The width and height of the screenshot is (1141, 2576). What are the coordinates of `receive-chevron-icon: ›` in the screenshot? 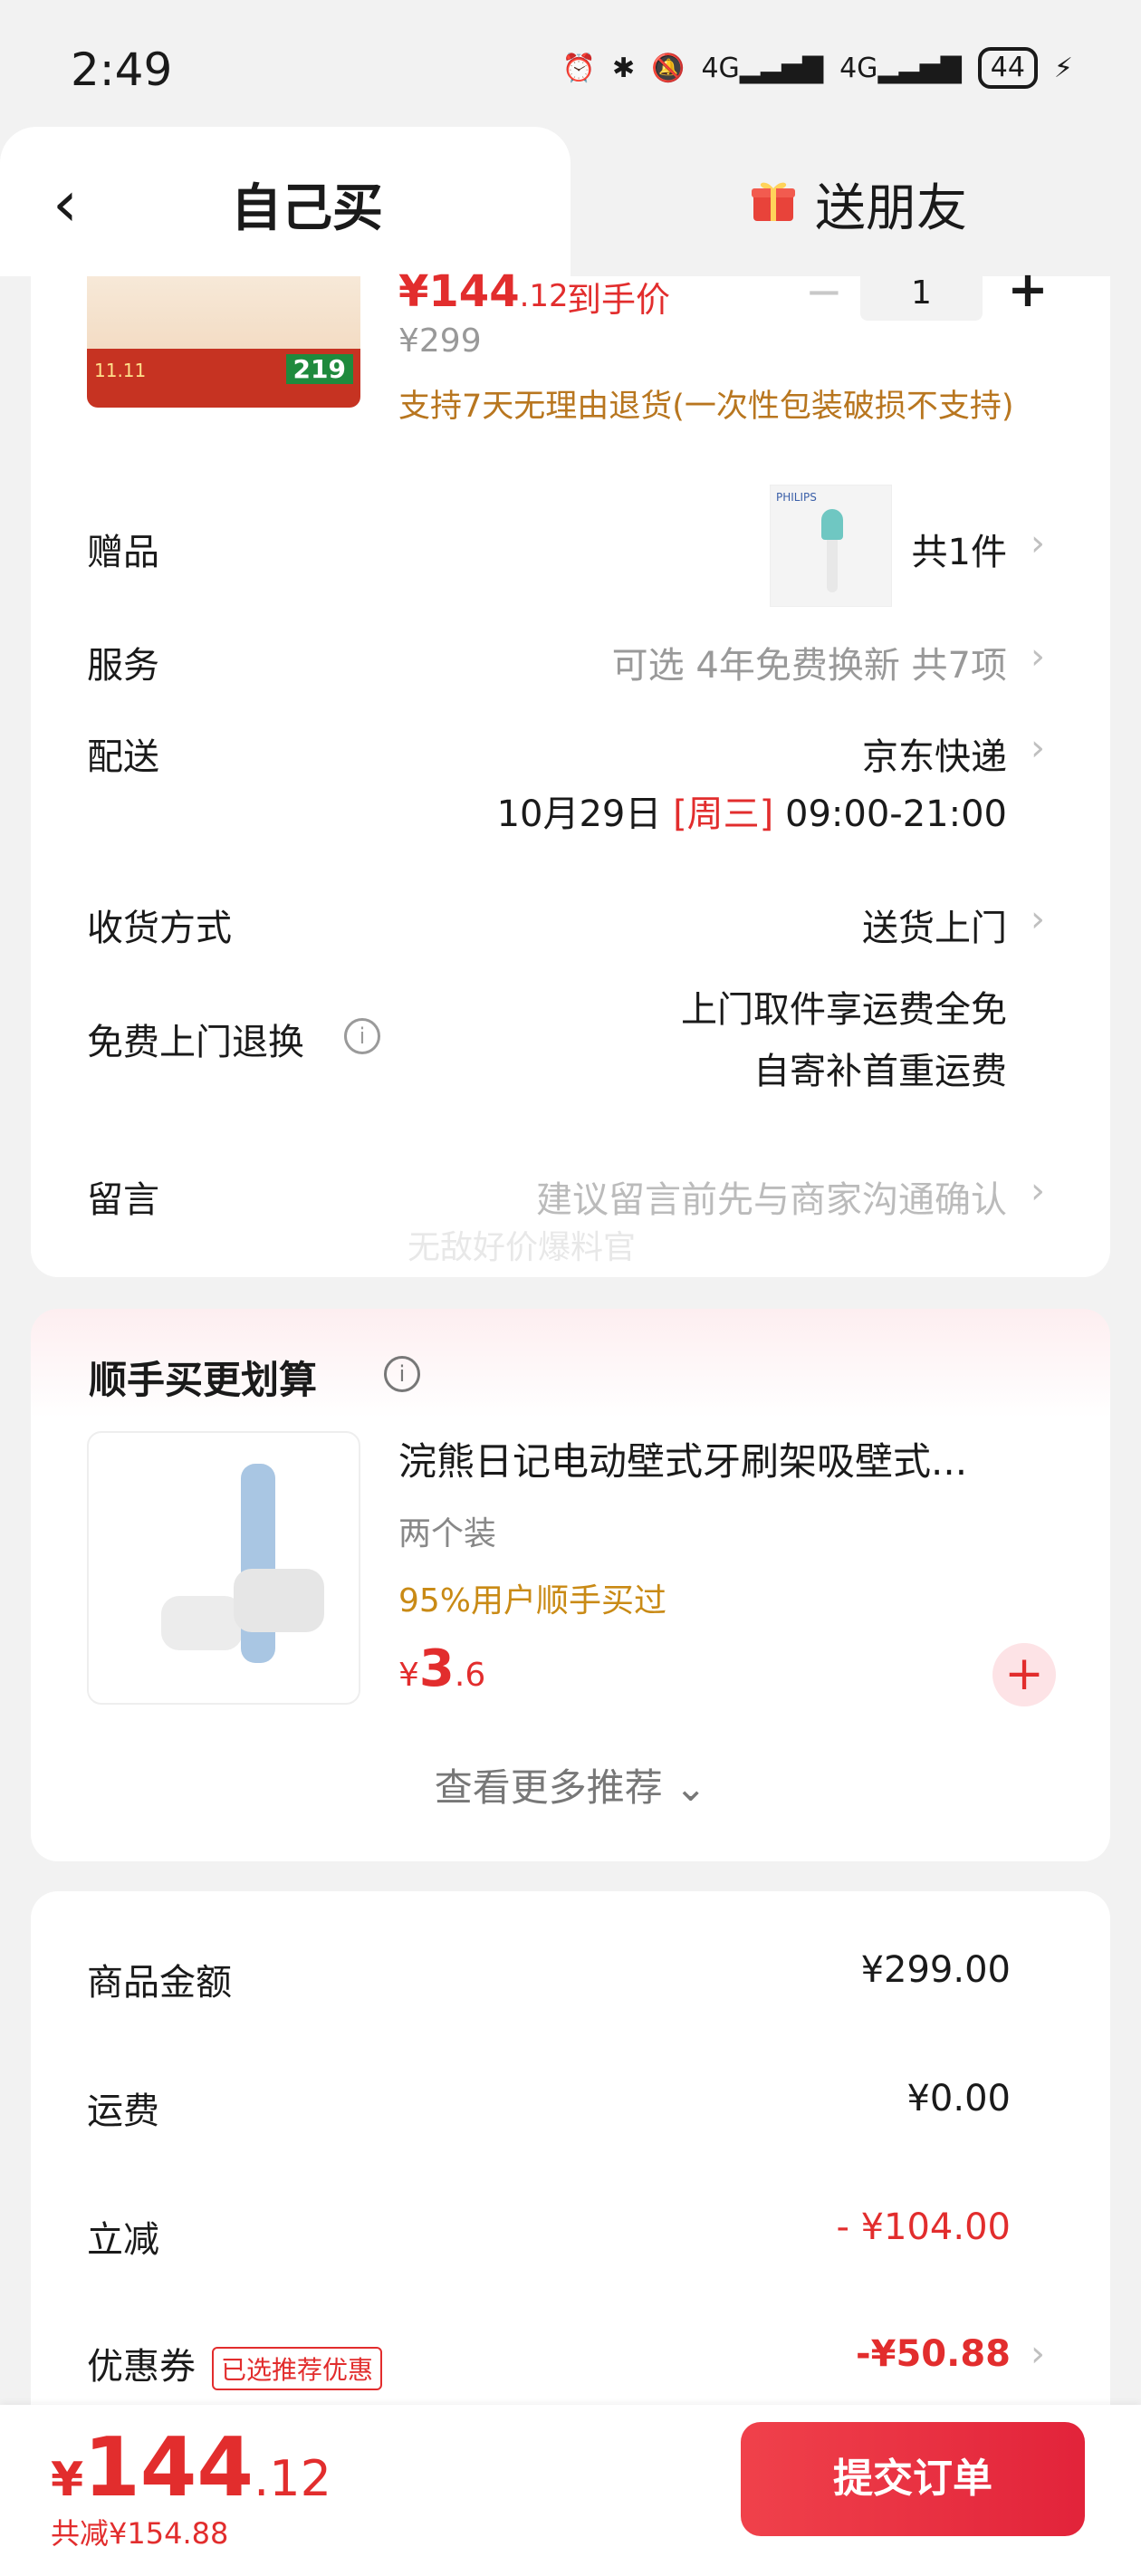 It's located at (1038, 919).